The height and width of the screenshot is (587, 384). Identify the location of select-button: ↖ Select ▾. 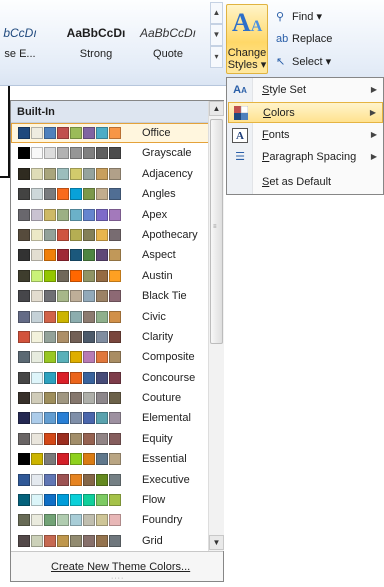
(303, 64).